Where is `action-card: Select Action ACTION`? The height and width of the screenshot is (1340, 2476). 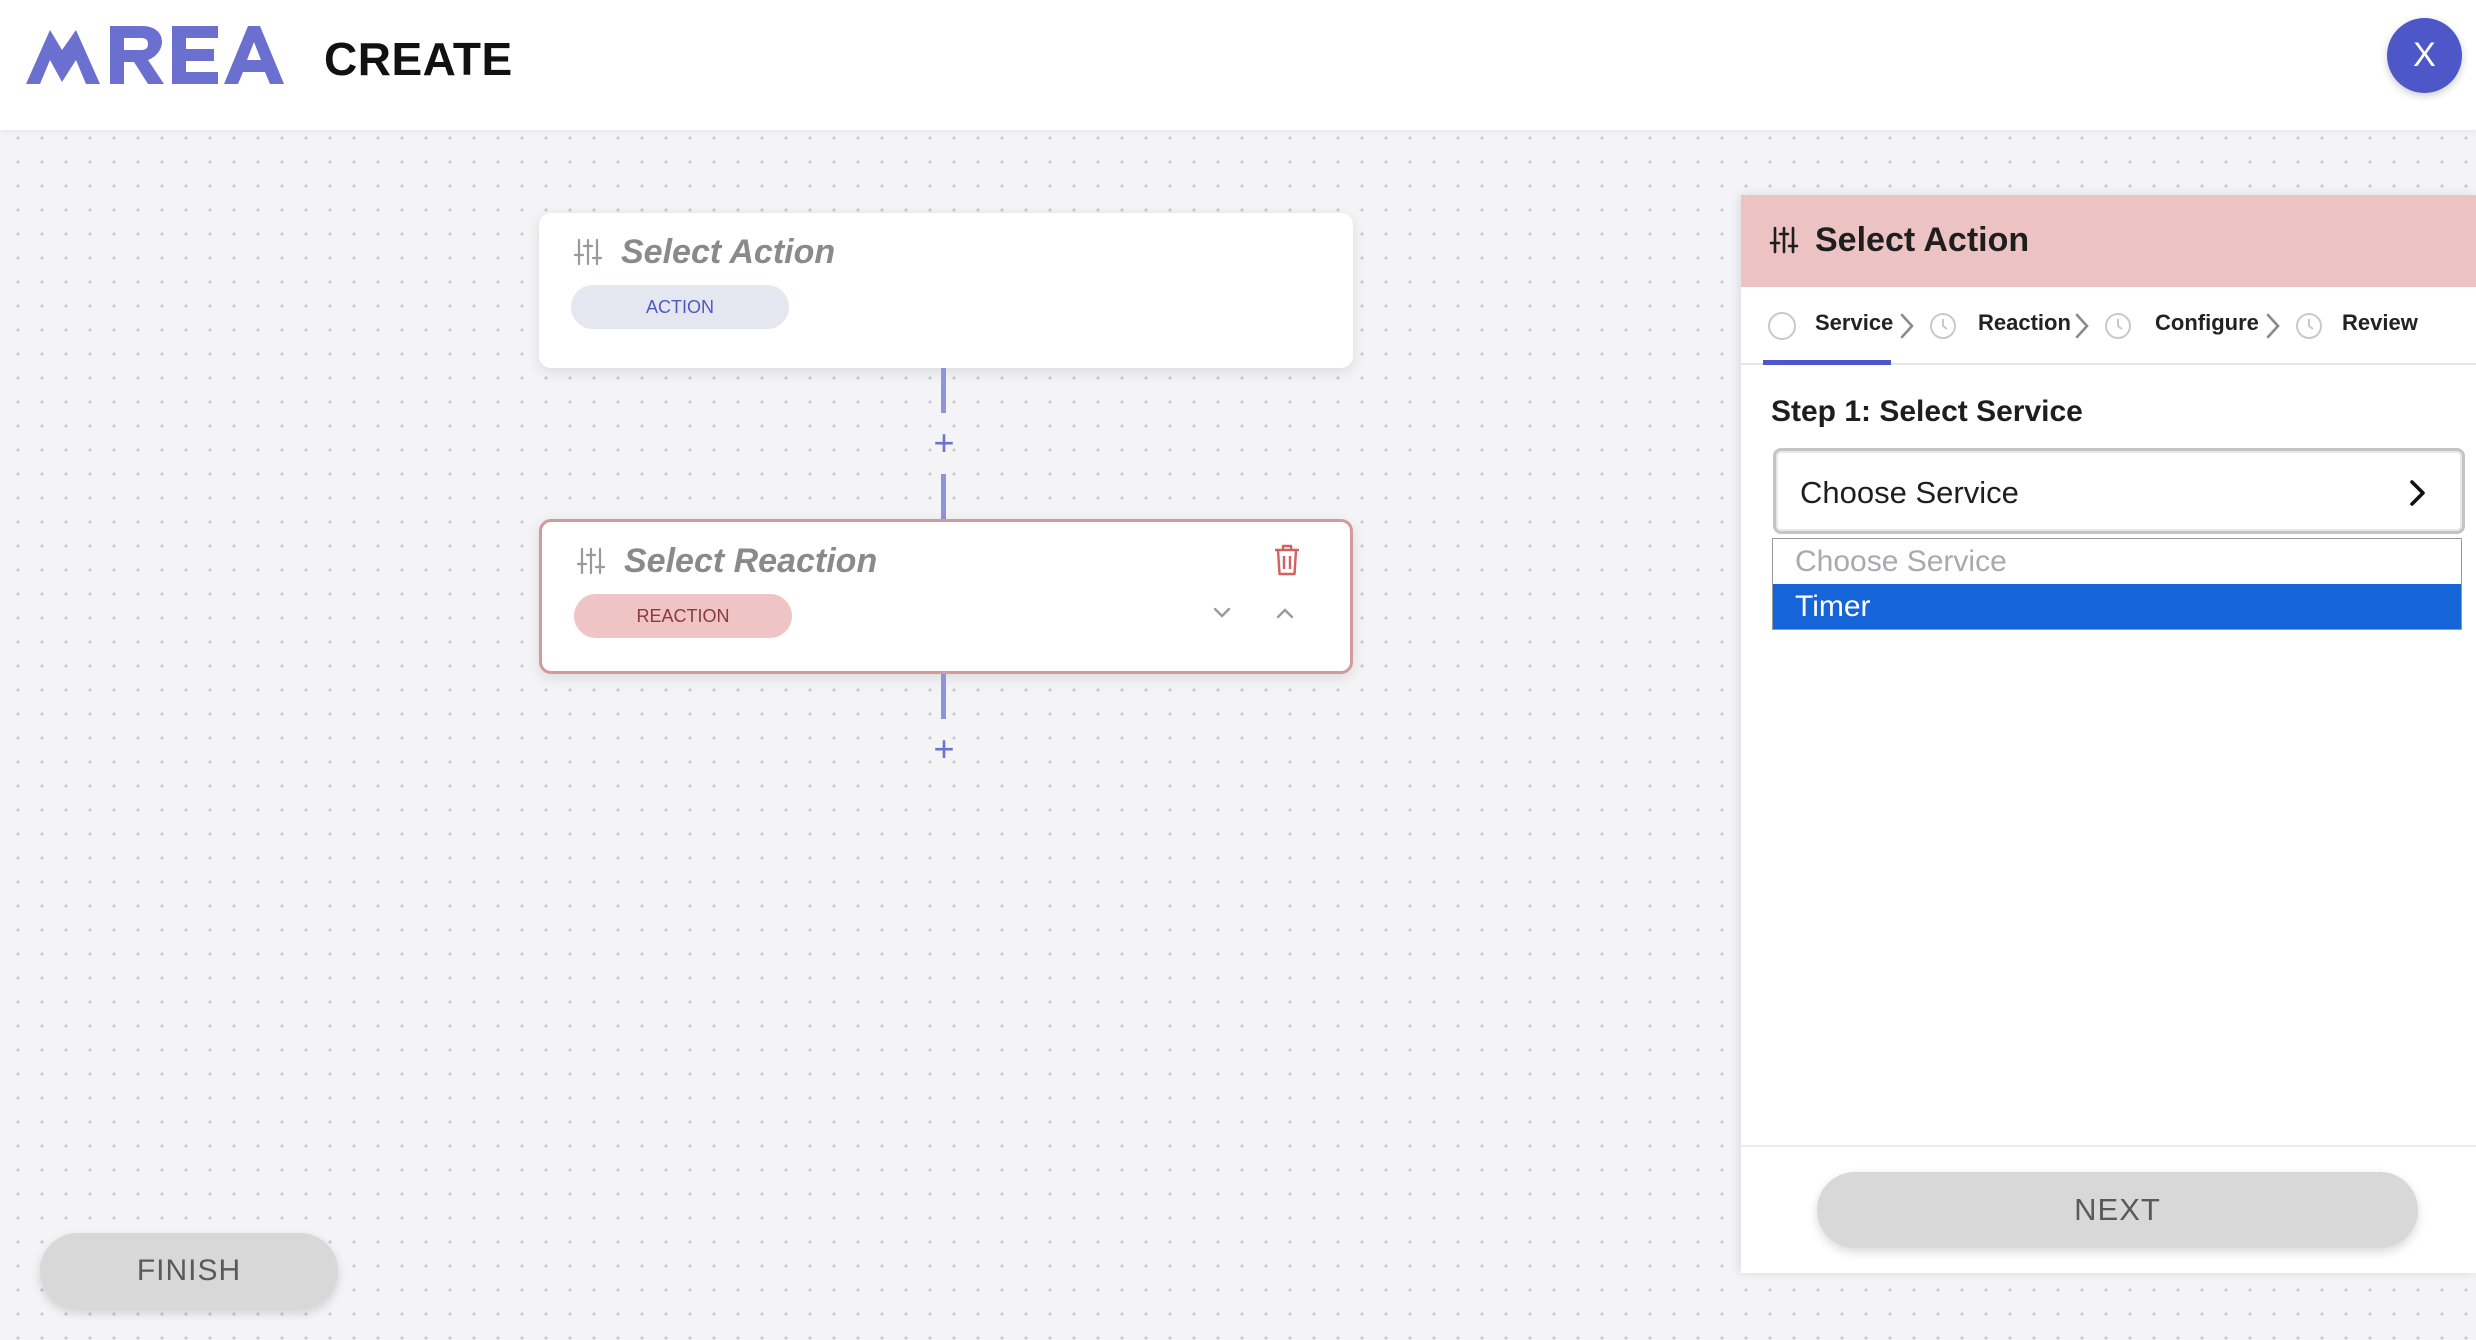
action-card: Select Action ACTION is located at coordinates (946, 290).